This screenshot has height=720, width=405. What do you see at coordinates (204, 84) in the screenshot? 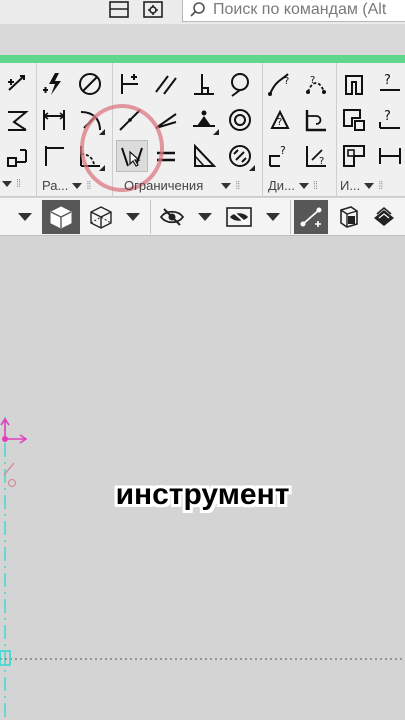
I see `tool-perpendicular` at bounding box center [204, 84].